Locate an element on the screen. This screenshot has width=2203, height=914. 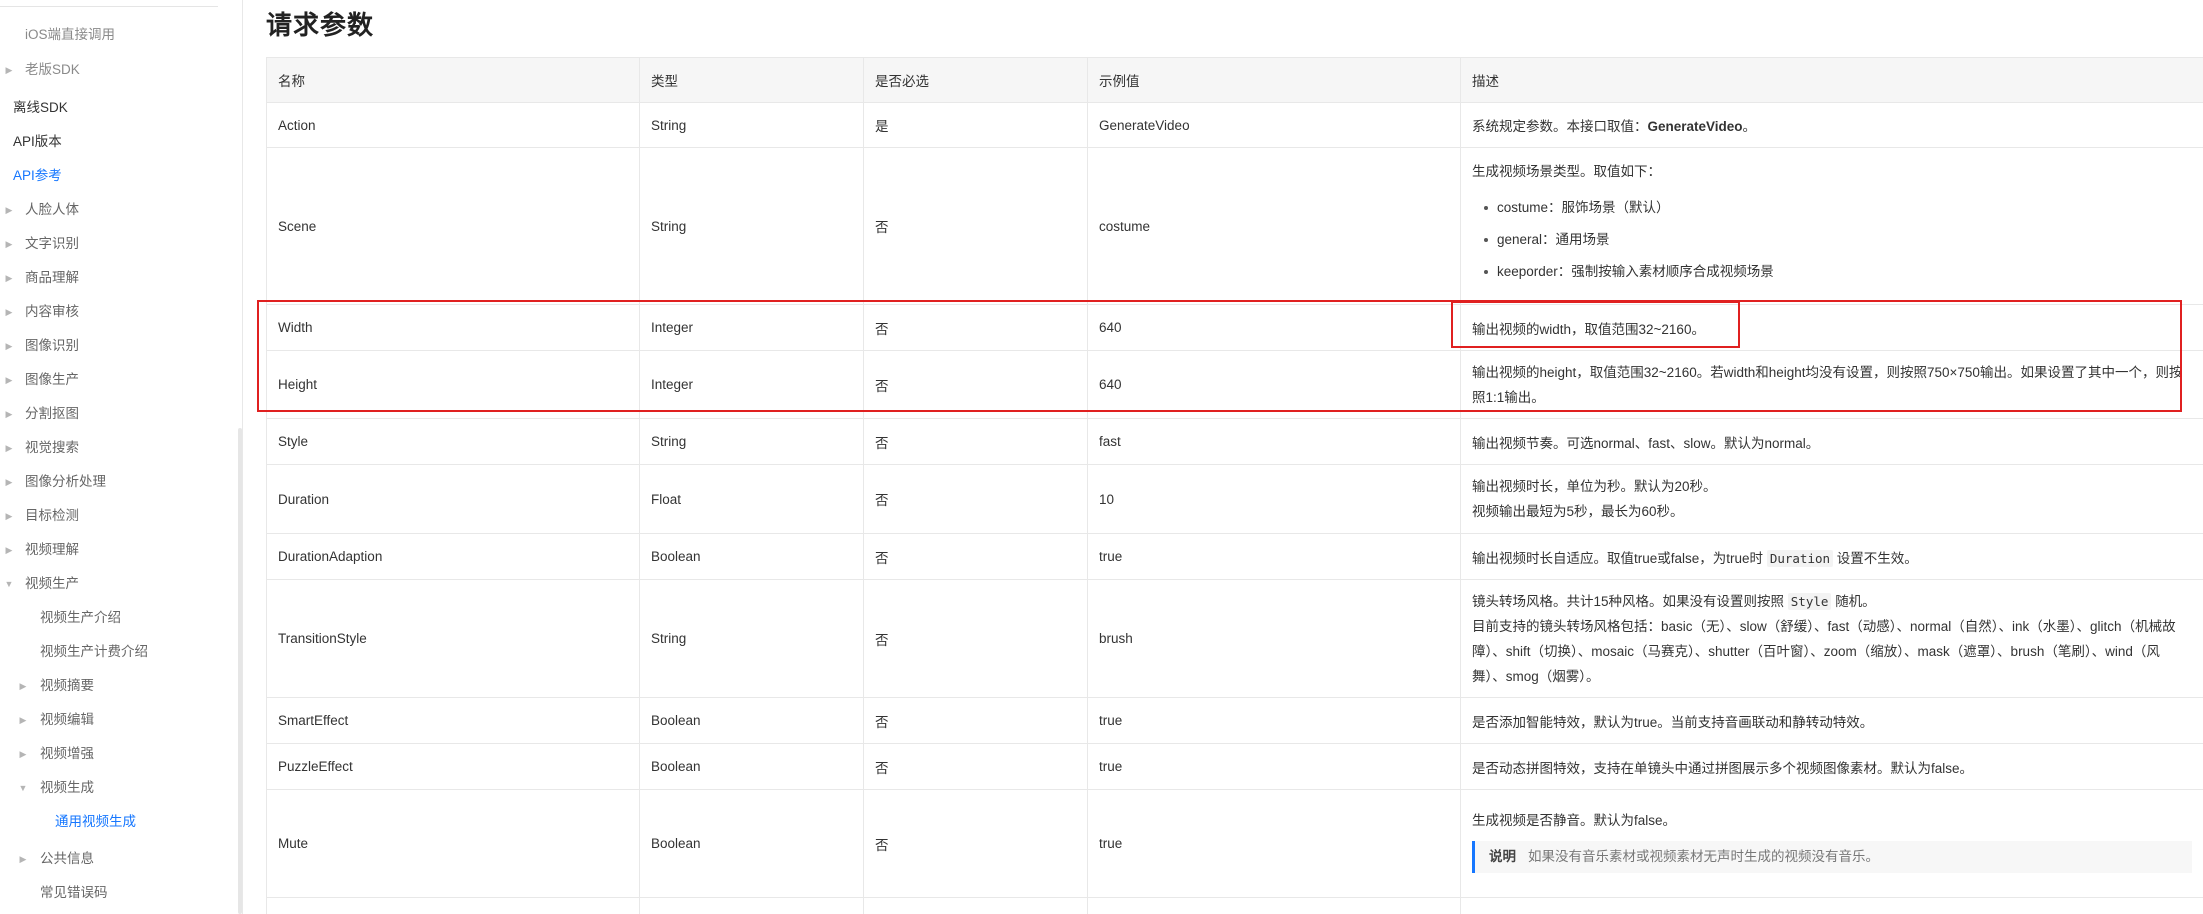
sidebar-item-label: 商品理解 is located at coordinates (52, 277).